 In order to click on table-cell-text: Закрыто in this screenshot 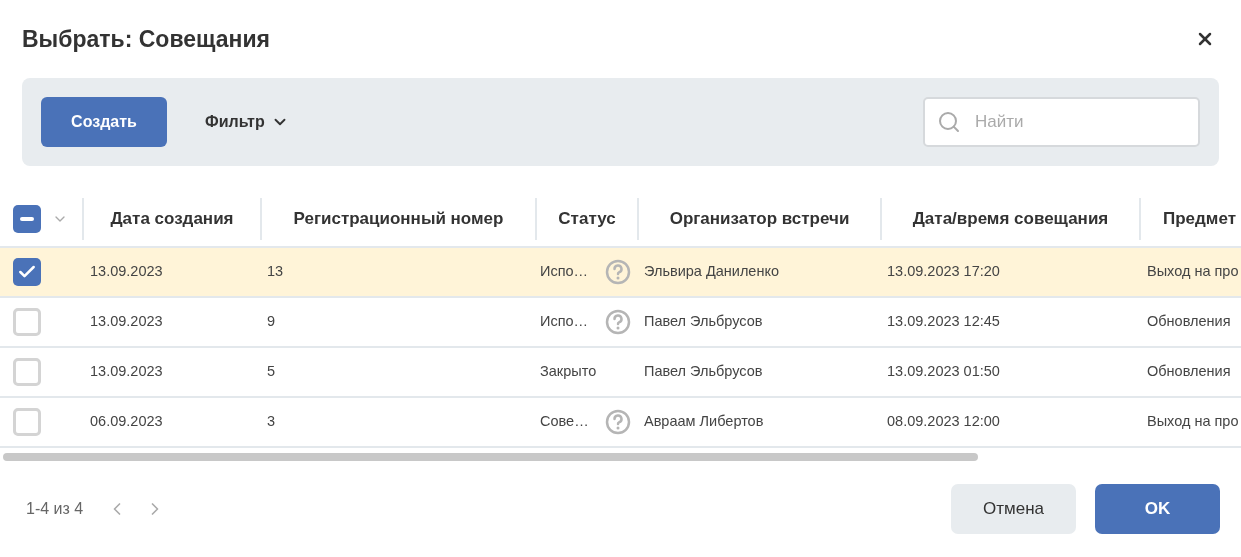, I will do `click(568, 372)`.